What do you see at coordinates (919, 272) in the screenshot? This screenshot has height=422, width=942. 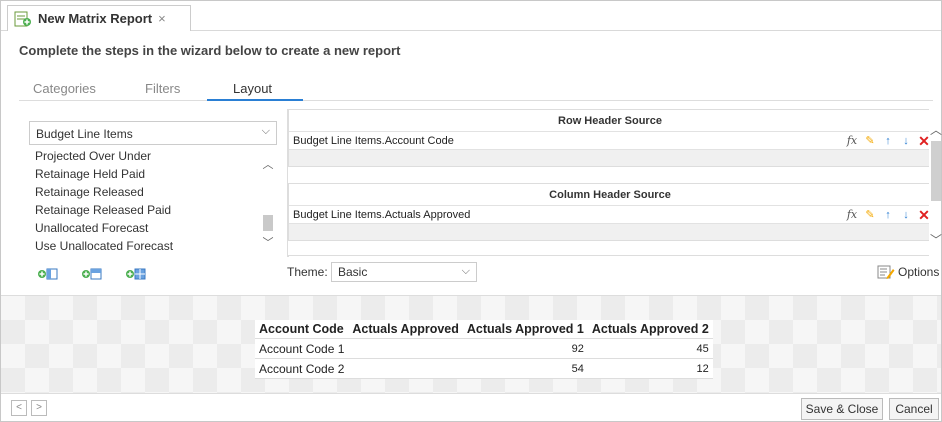 I see `options-label: Options` at bounding box center [919, 272].